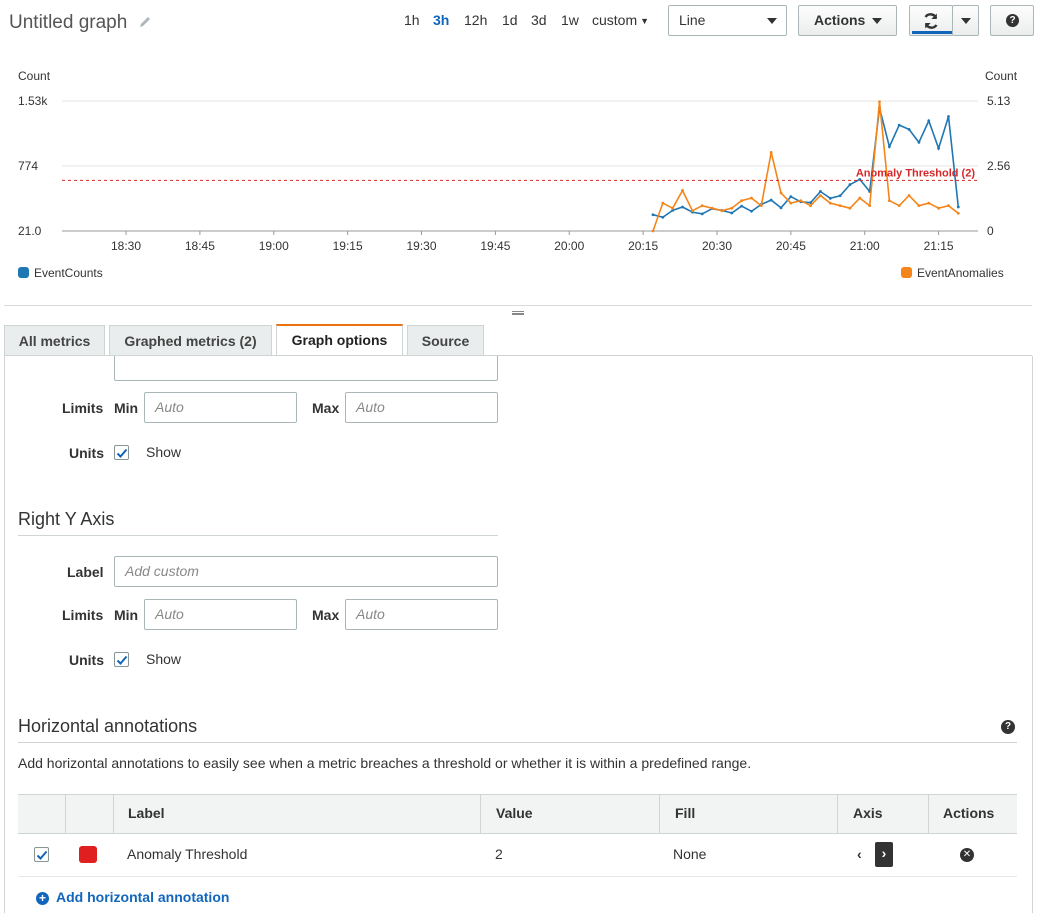 This screenshot has height=913, width=1038. I want to click on right-units-show-label: Show, so click(164, 659).